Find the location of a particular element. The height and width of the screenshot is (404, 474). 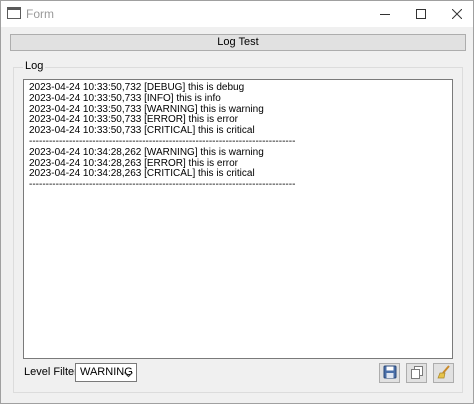

clear-button is located at coordinates (443, 373).